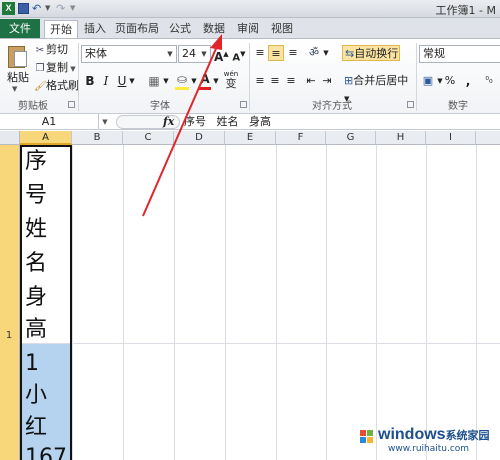  What do you see at coordinates (282, 29) in the screenshot?
I see `tab-view: 视图` at bounding box center [282, 29].